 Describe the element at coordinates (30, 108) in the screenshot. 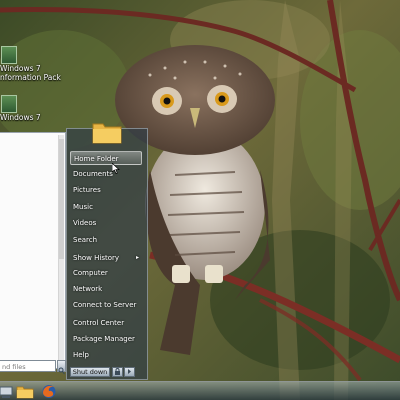

I see `desktop-icon-windows7: Windows 7` at that location.